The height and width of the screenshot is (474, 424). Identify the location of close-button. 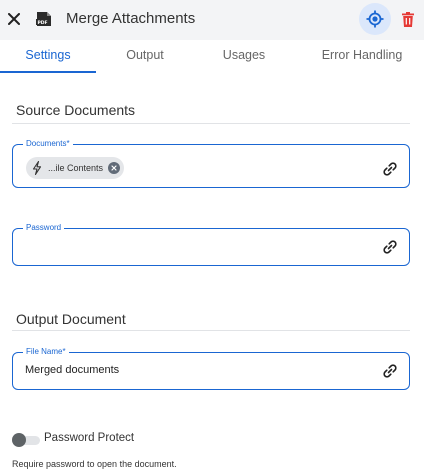
(14, 19).